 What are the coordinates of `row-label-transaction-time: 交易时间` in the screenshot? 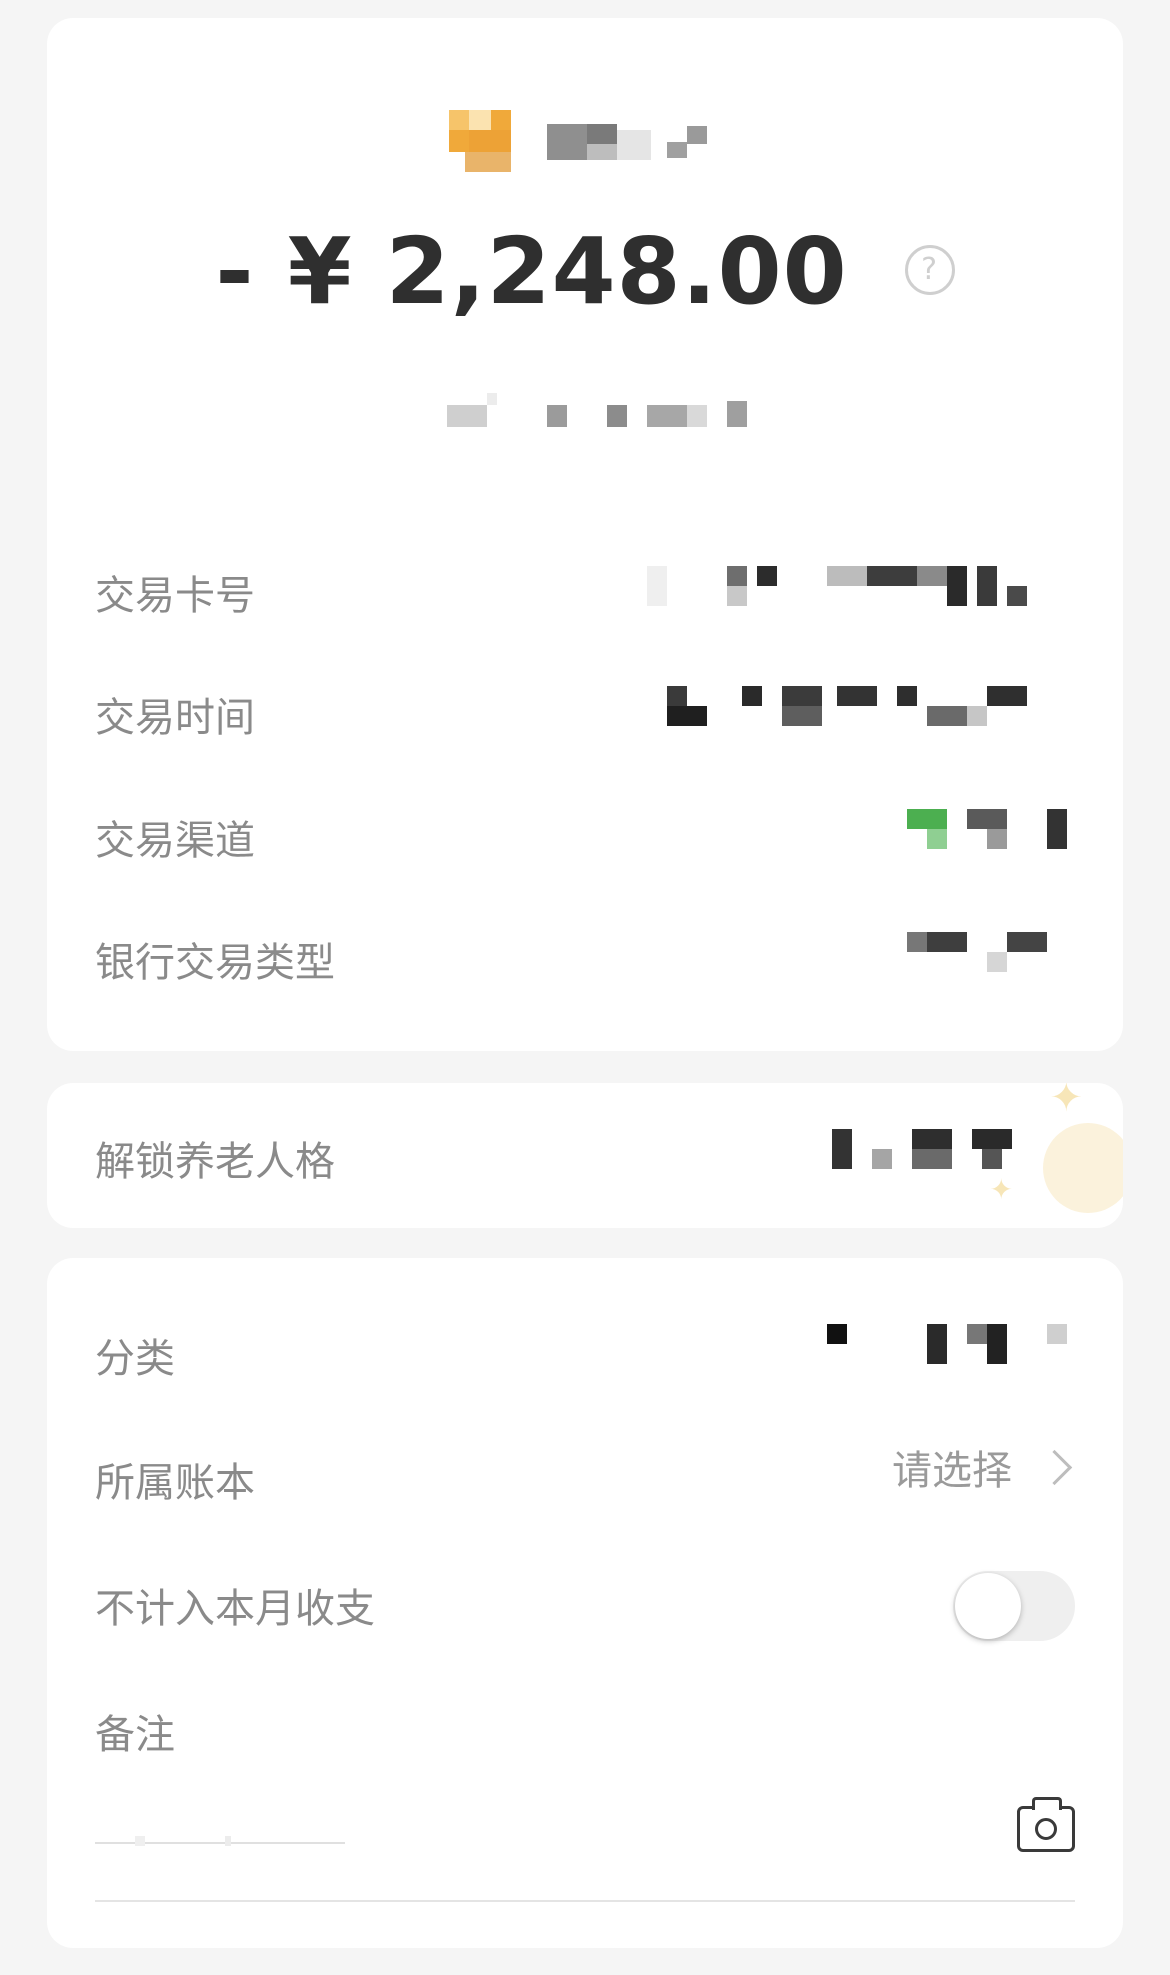 It's located at (175, 718).